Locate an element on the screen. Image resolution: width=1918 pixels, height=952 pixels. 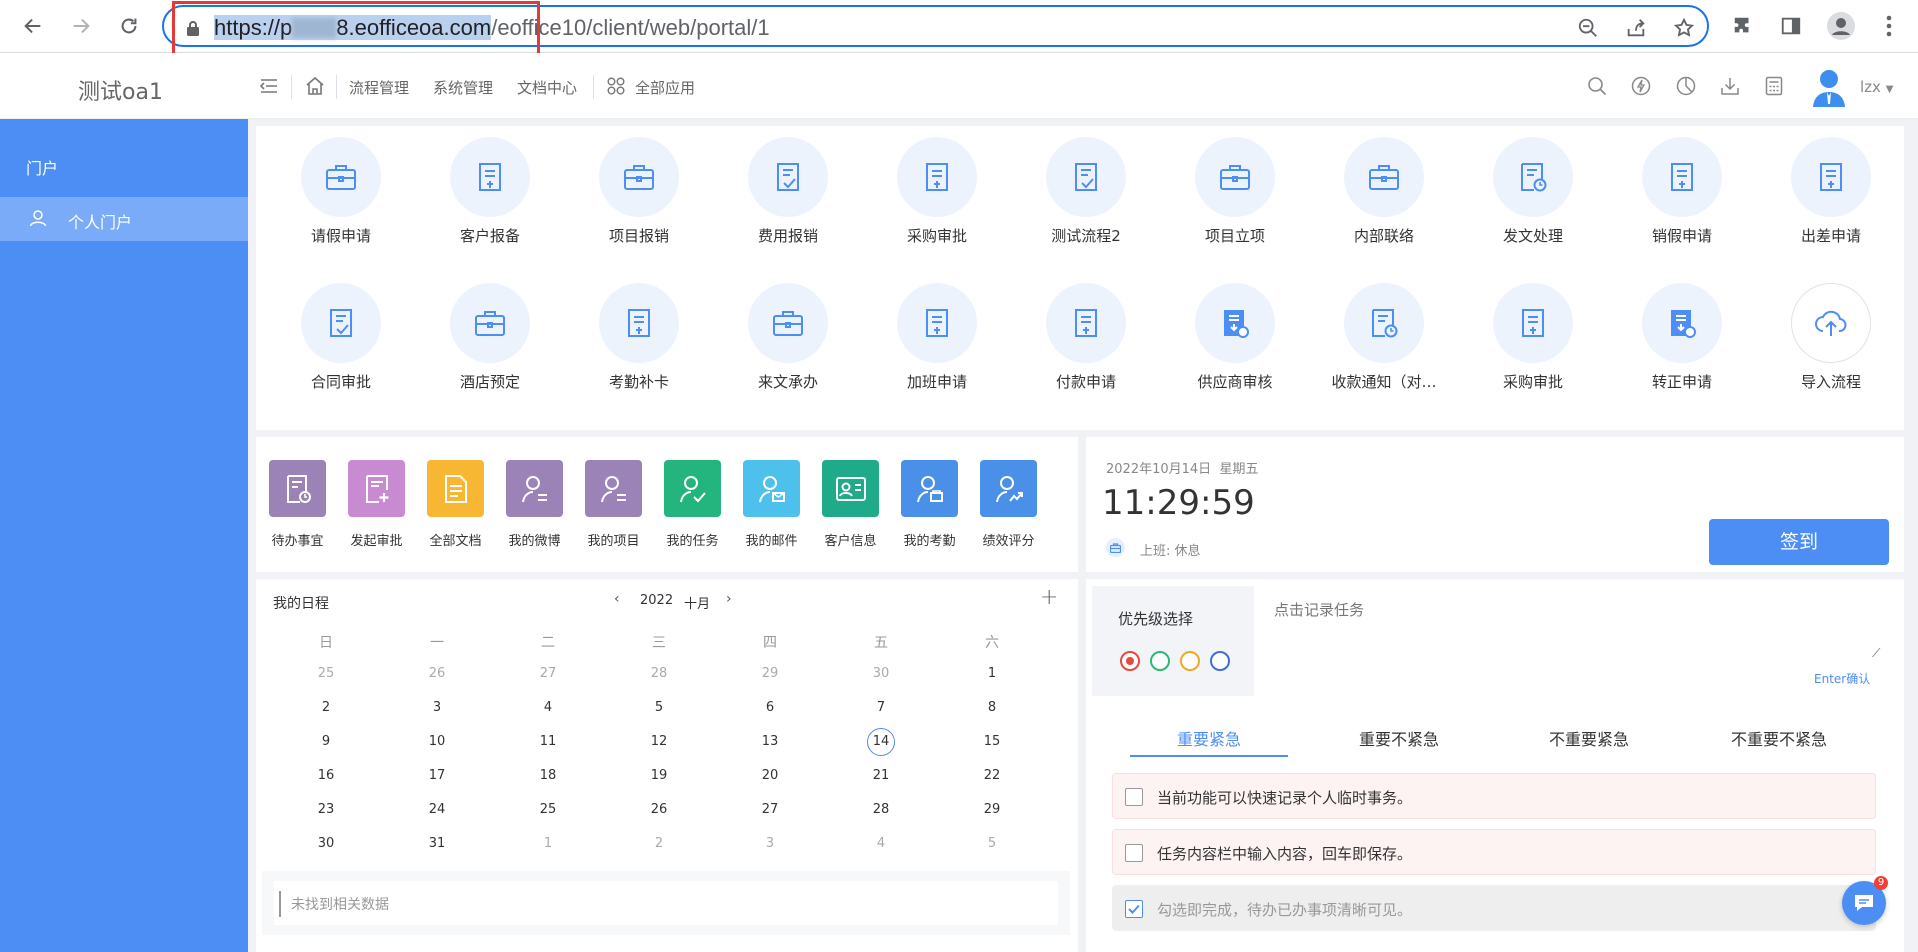
calendar-day: 16 is located at coordinates (326, 775).